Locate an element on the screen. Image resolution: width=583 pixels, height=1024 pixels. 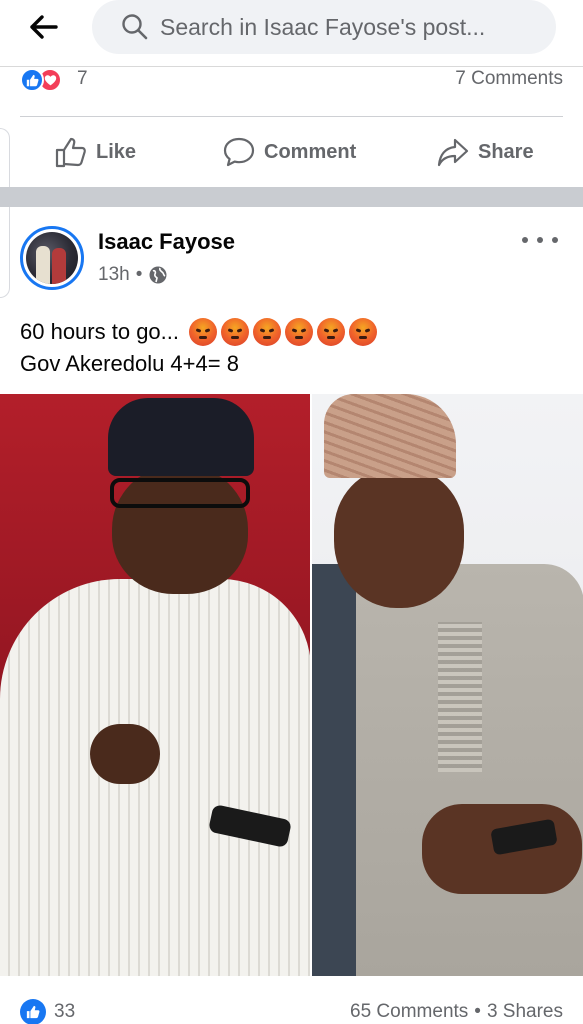
back-button is located at coordinates (44, 27).